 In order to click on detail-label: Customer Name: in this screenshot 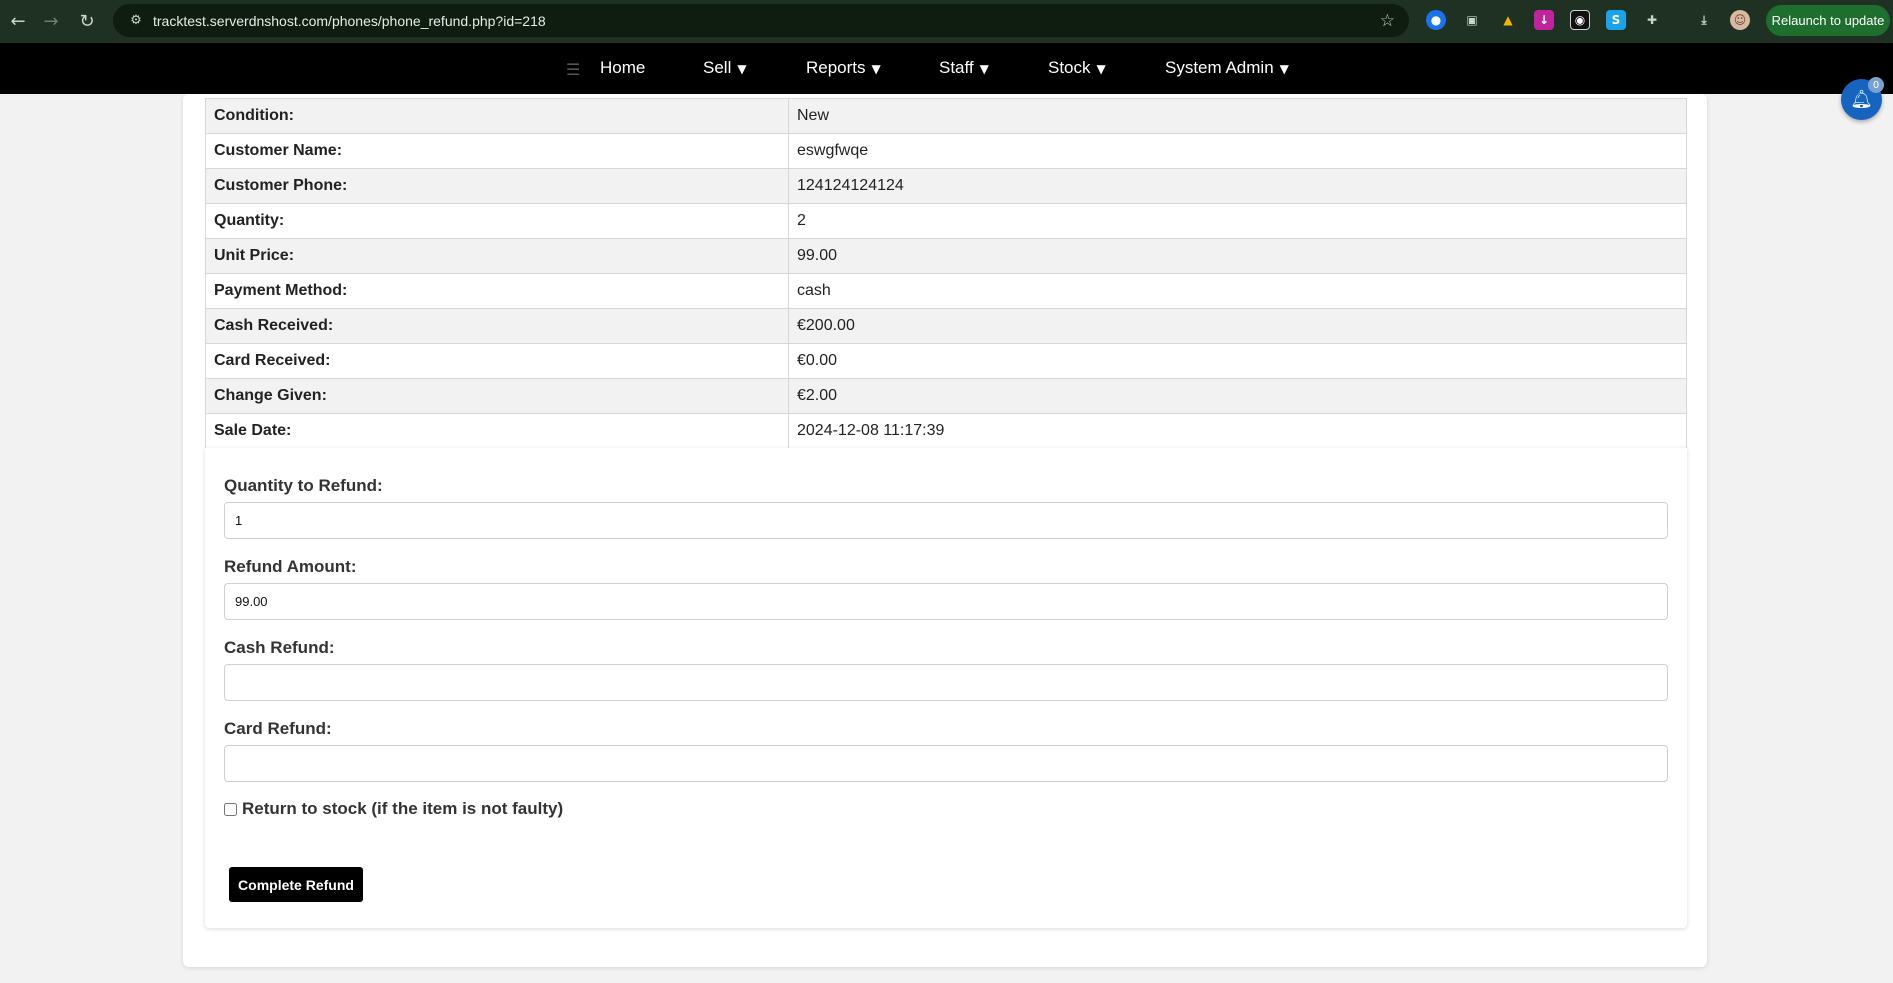, I will do `click(497, 151)`.